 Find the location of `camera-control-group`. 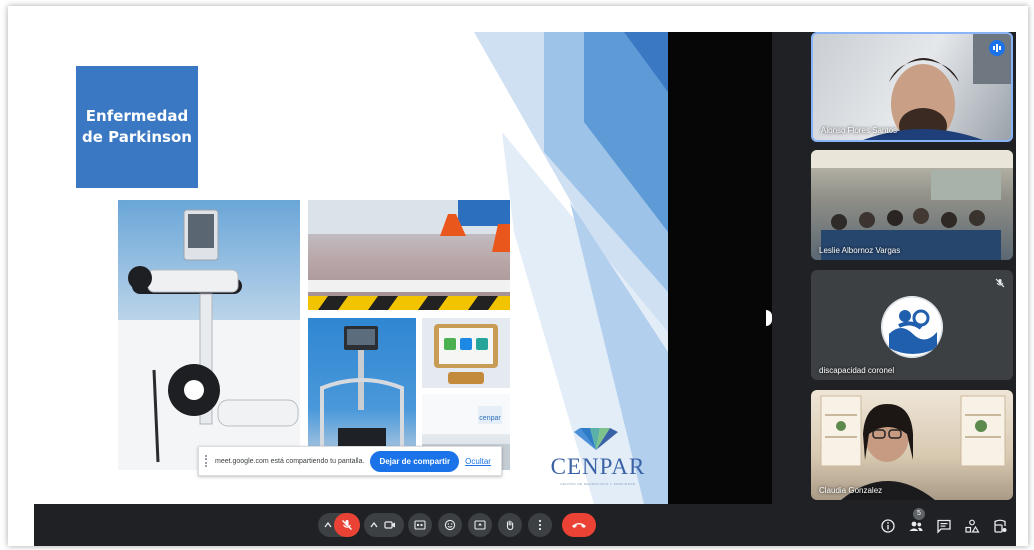

camera-control-group is located at coordinates (384, 525).